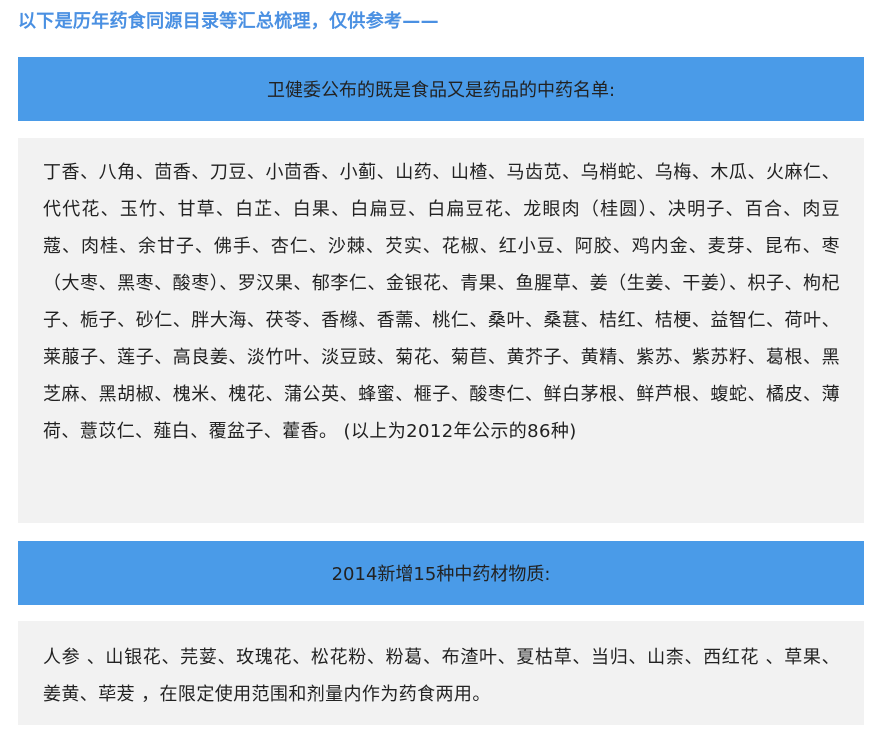  I want to click on section2-heading: 2014新增15种中药材物质:, so click(441, 574).